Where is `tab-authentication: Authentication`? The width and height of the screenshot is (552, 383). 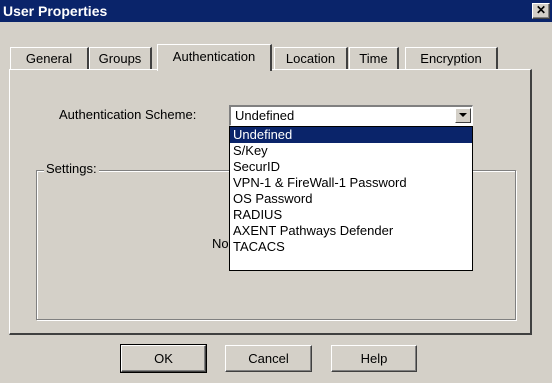 tab-authentication: Authentication is located at coordinates (214, 57).